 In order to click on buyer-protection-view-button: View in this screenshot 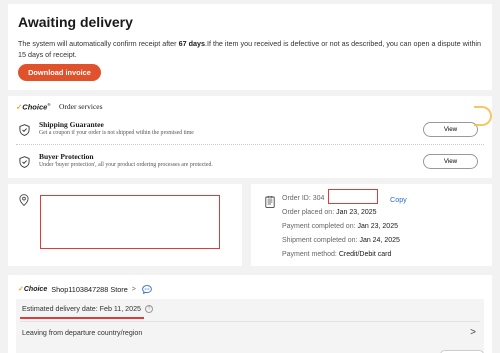, I will do `click(450, 161)`.